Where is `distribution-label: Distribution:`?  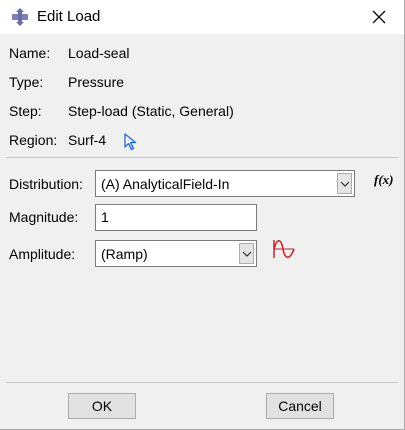 distribution-label: Distribution: is located at coordinates (46, 184).